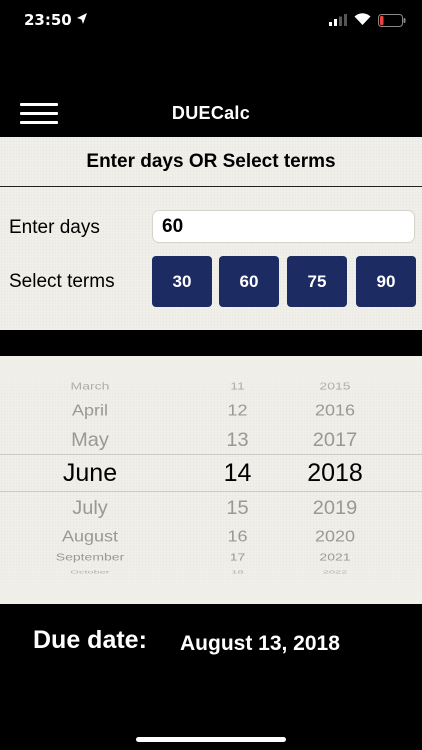 The height and width of the screenshot is (750, 422). I want to click on term-90-button: 90, so click(386, 281).